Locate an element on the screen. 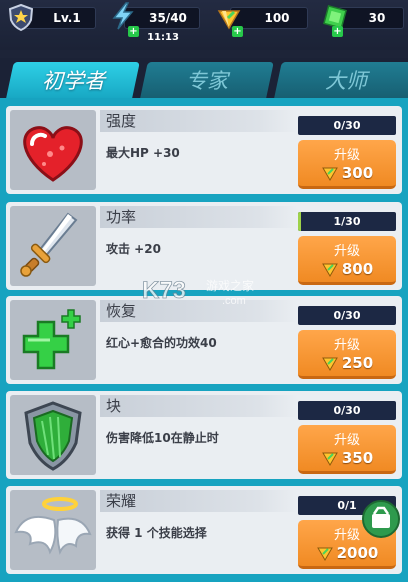  shop-icon is located at coordinates (381, 517).